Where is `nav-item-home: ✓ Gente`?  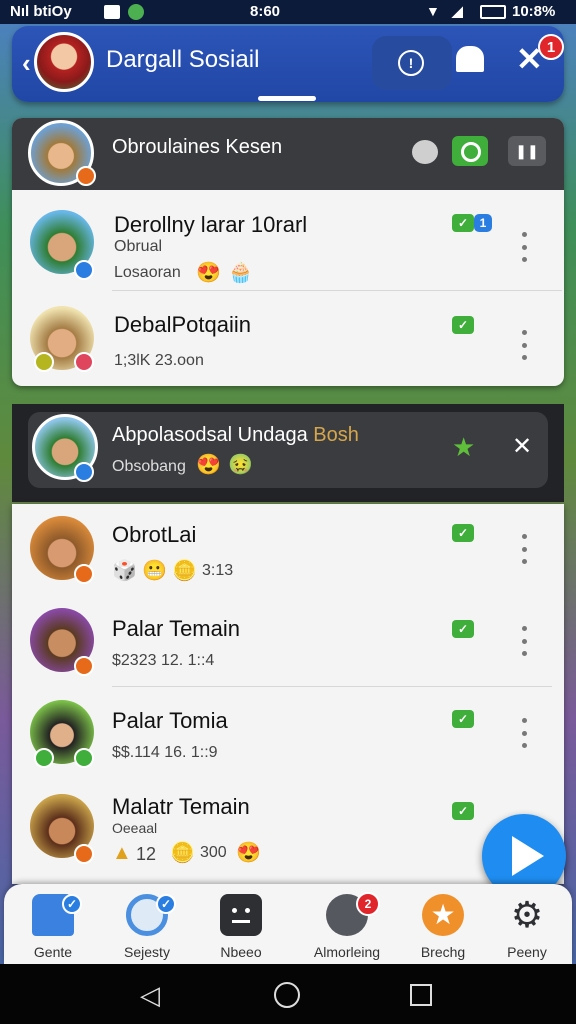
nav-item-home: ✓ Gente is located at coordinates (53, 926).